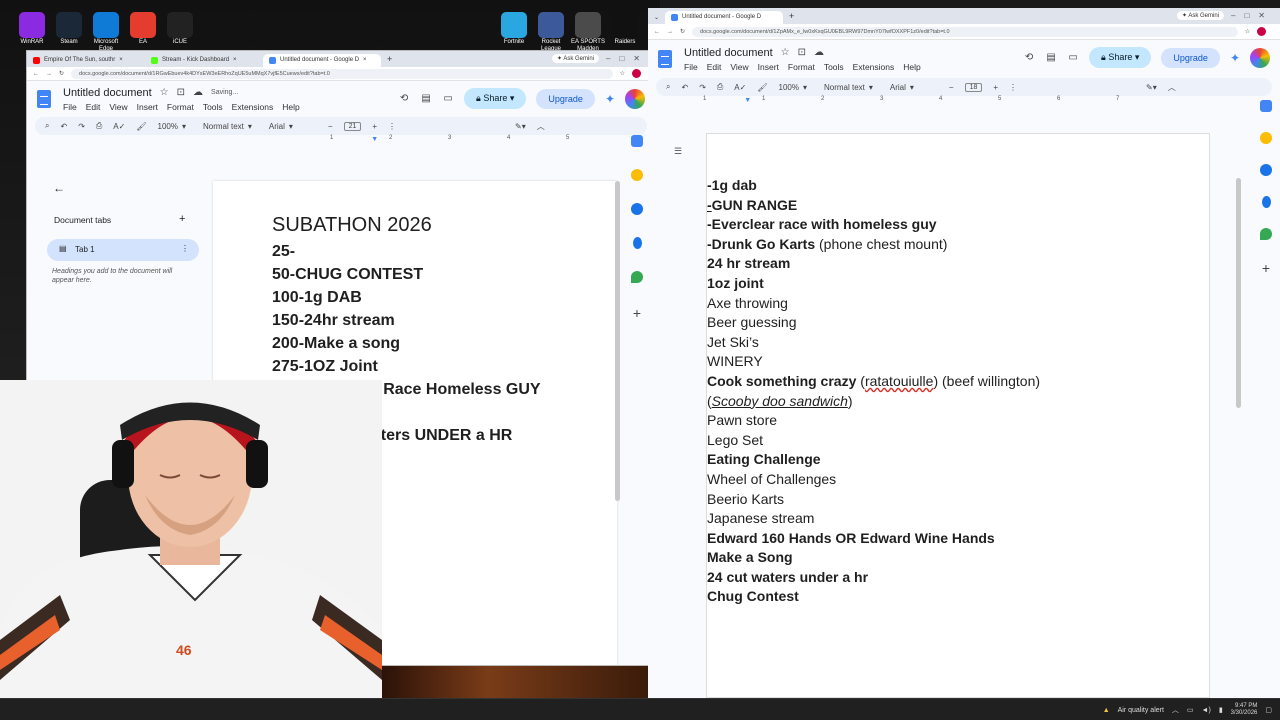  I want to click on contacts-icon, so click(637, 243).